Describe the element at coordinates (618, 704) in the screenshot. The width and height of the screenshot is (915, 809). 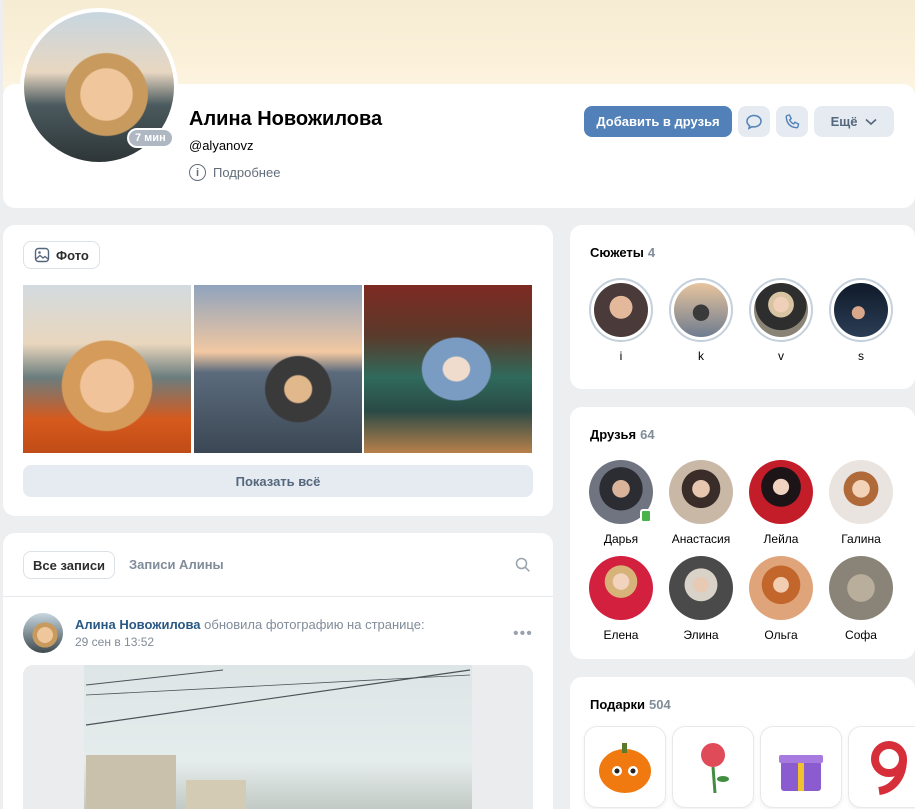
I see `gifts-title: Подарки` at that location.